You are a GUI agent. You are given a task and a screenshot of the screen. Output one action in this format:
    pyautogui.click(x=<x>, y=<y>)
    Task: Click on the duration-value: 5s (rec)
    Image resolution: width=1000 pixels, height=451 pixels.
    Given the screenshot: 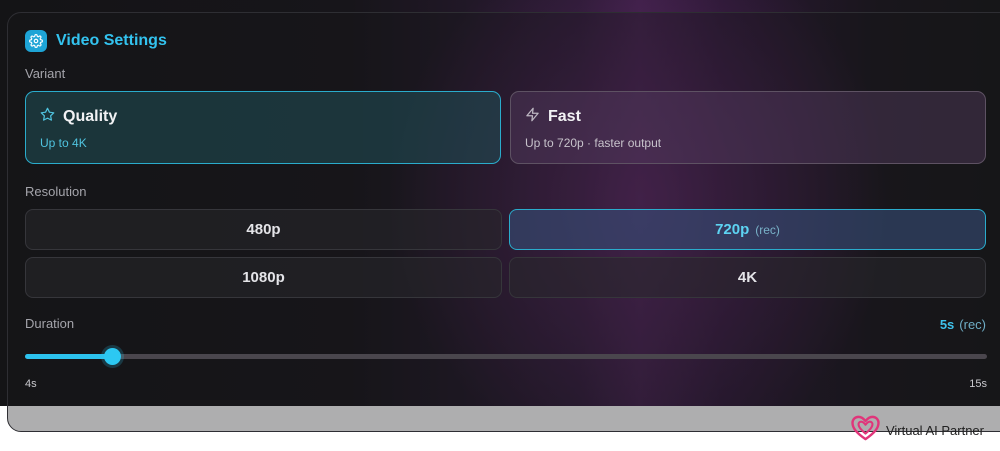 What is the action you would take?
    pyautogui.click(x=963, y=324)
    